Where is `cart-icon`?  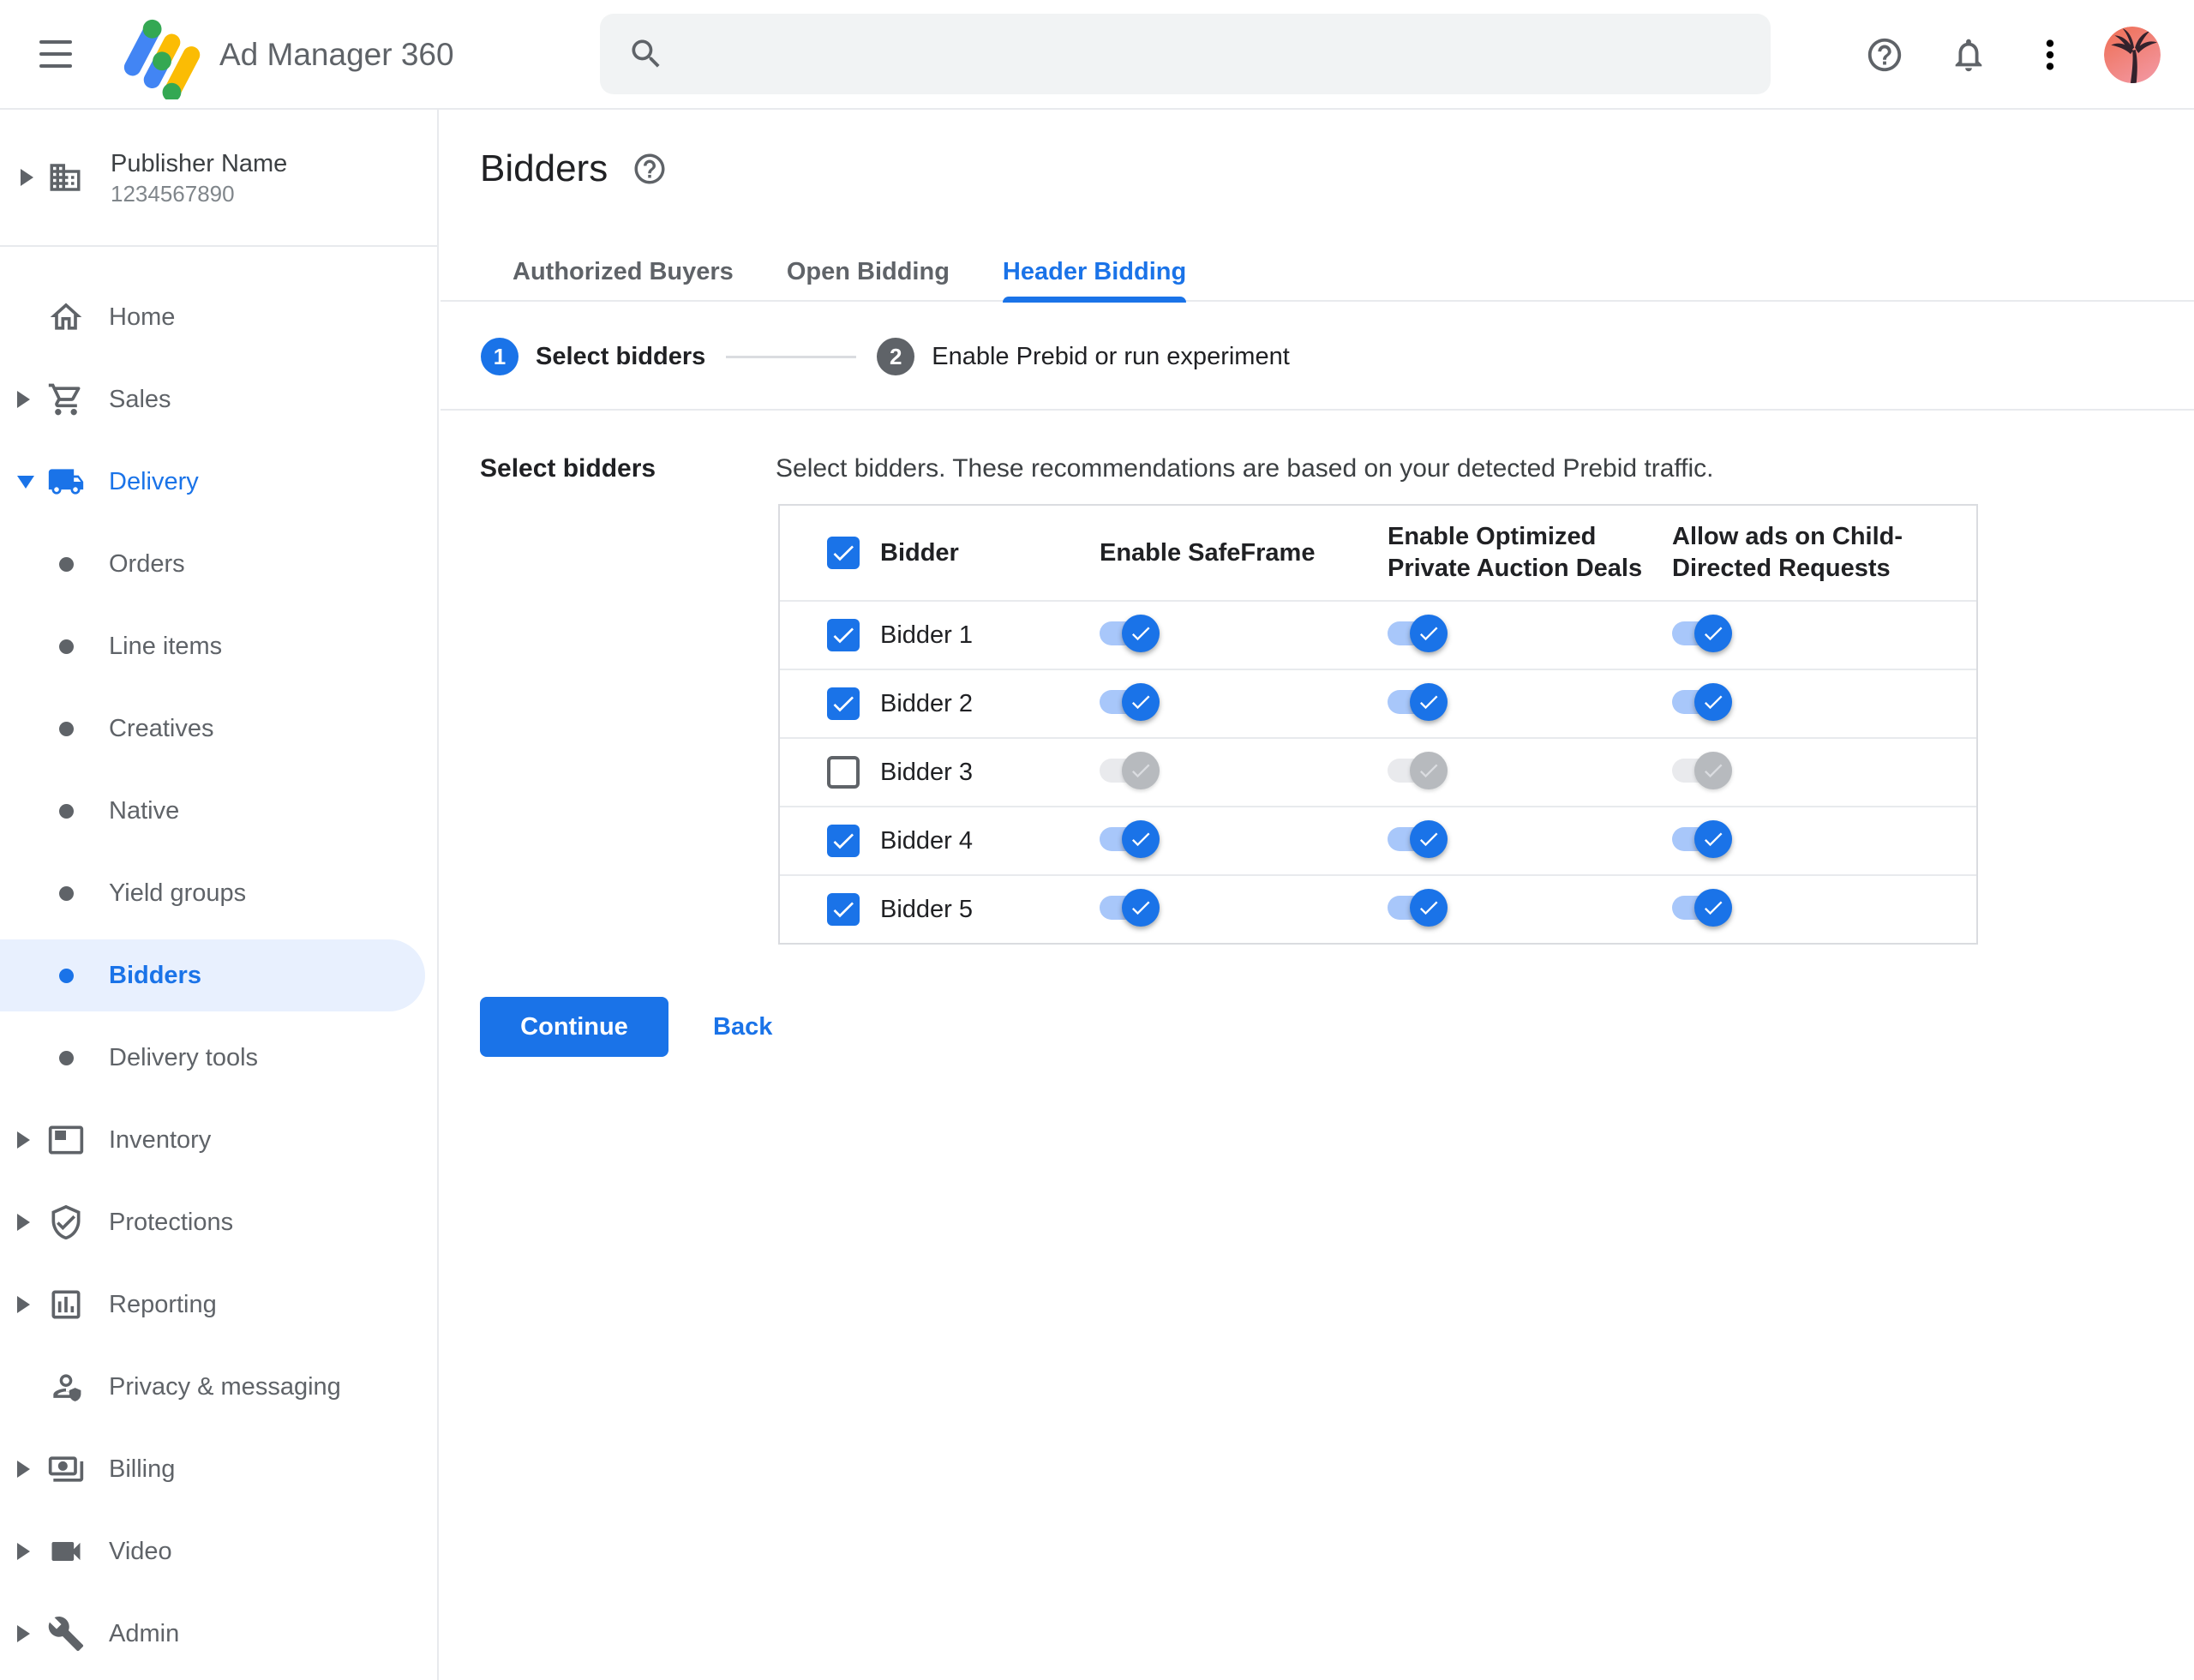
cart-icon is located at coordinates (64, 399).